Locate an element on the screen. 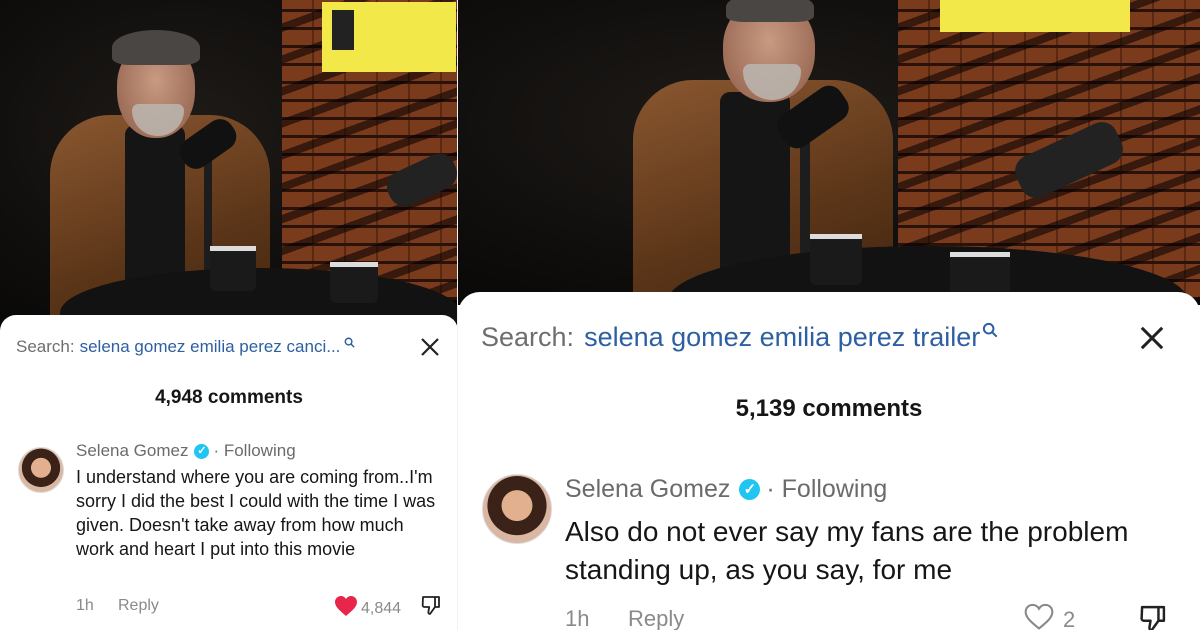 The height and width of the screenshot is (630, 1200). comments-count: 5,139 comments is located at coordinates (829, 408).